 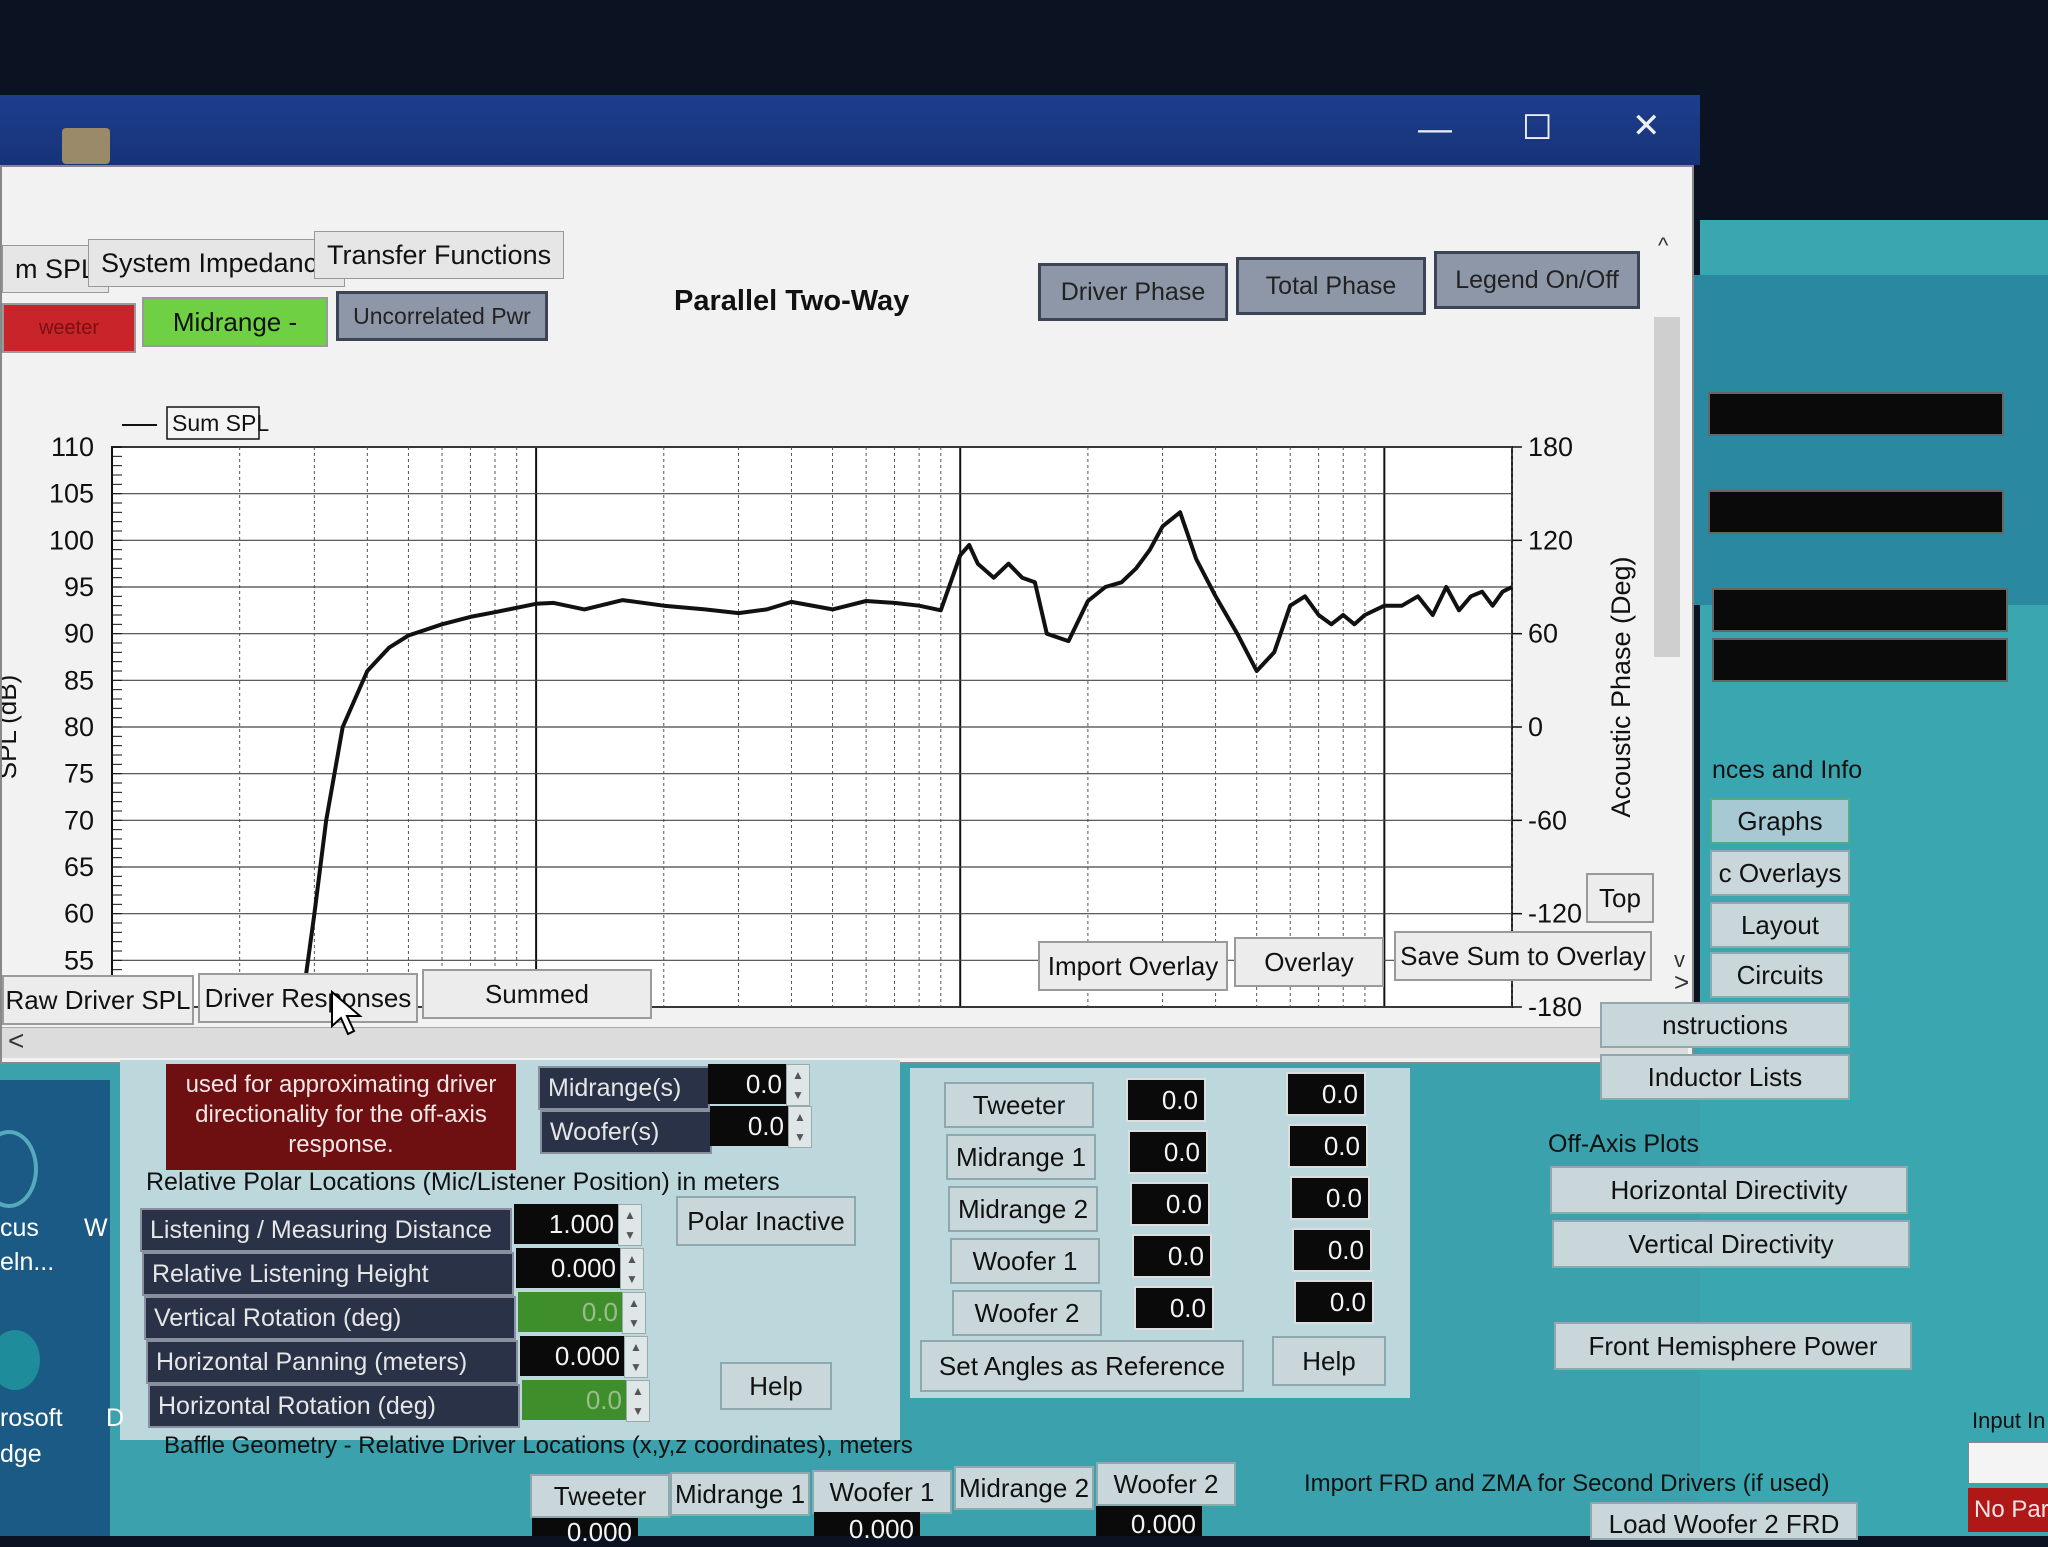 I want to click on driver-woofer1-label: Woofer 1, so click(x=1025, y=1261).